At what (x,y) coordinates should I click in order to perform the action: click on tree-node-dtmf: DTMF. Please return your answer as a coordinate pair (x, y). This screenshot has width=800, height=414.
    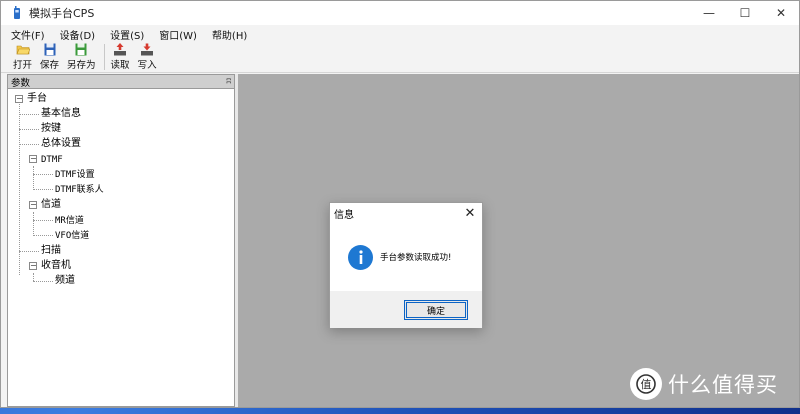
    Looking at the image, I should click on (52, 160).